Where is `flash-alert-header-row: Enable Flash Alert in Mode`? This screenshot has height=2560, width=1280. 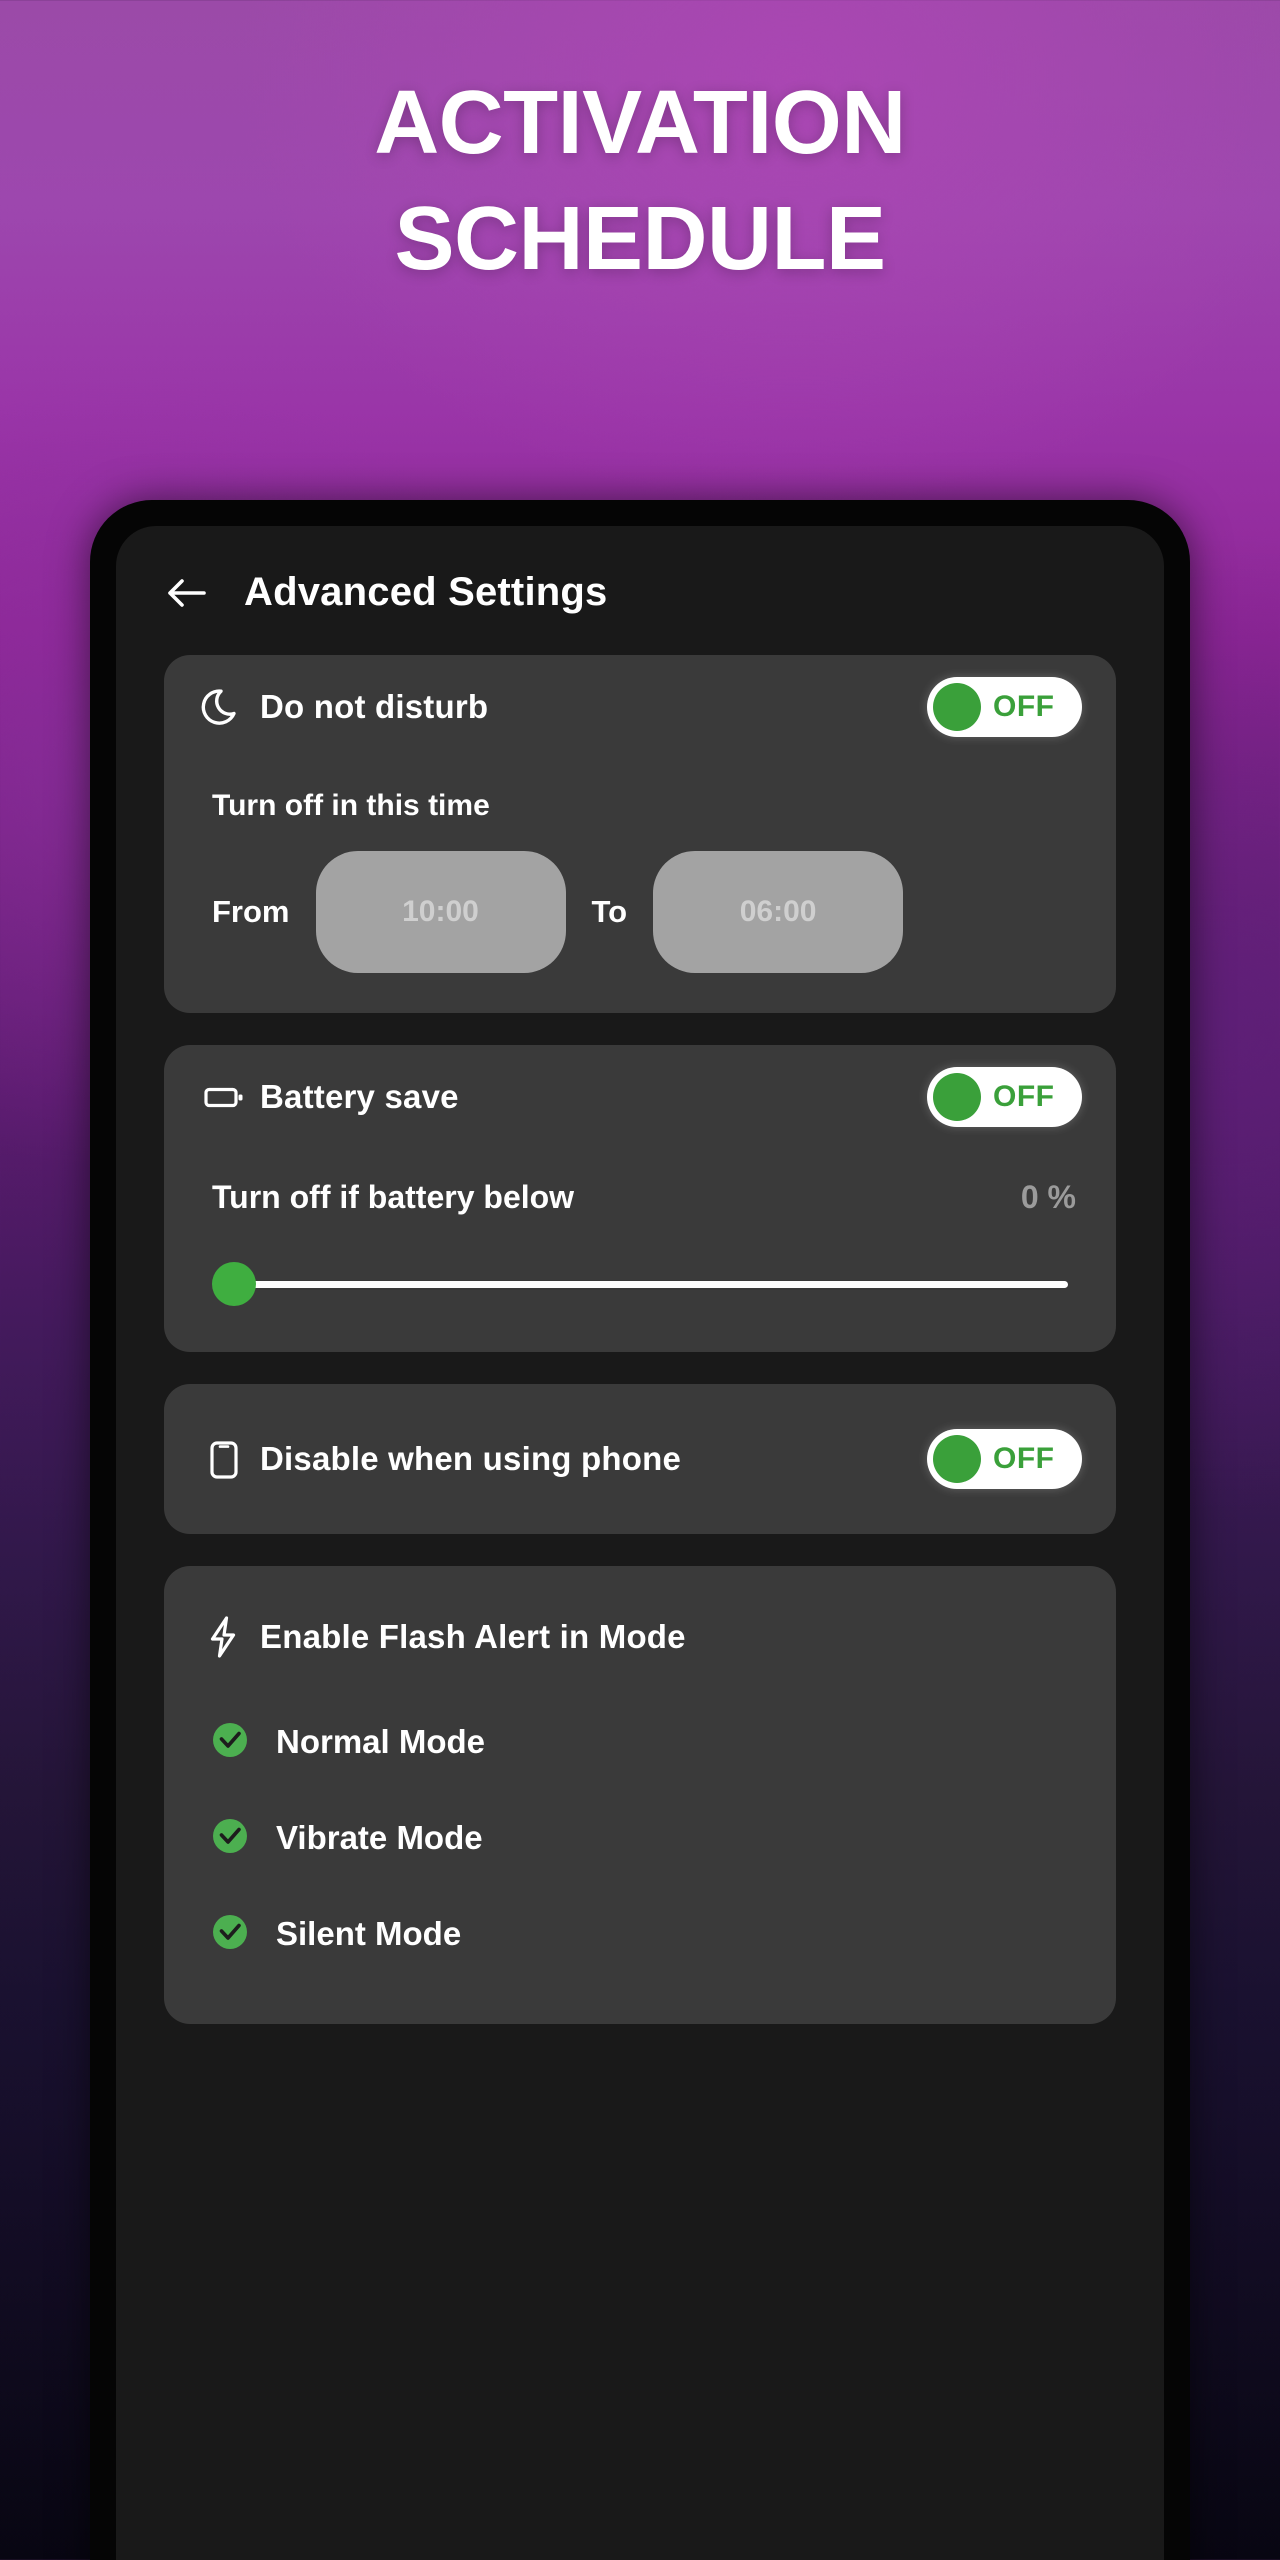 flash-alert-header-row: Enable Flash Alert in Mode is located at coordinates (640, 1630).